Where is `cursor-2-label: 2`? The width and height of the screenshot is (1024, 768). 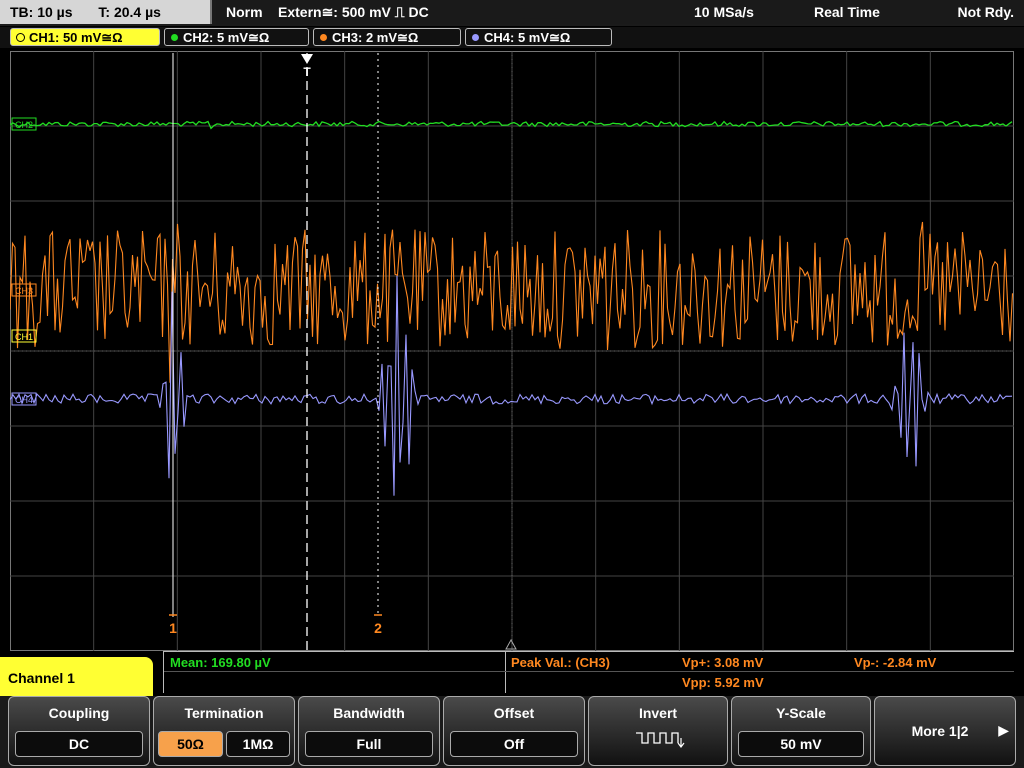
cursor-2-label: 2 is located at coordinates (378, 628).